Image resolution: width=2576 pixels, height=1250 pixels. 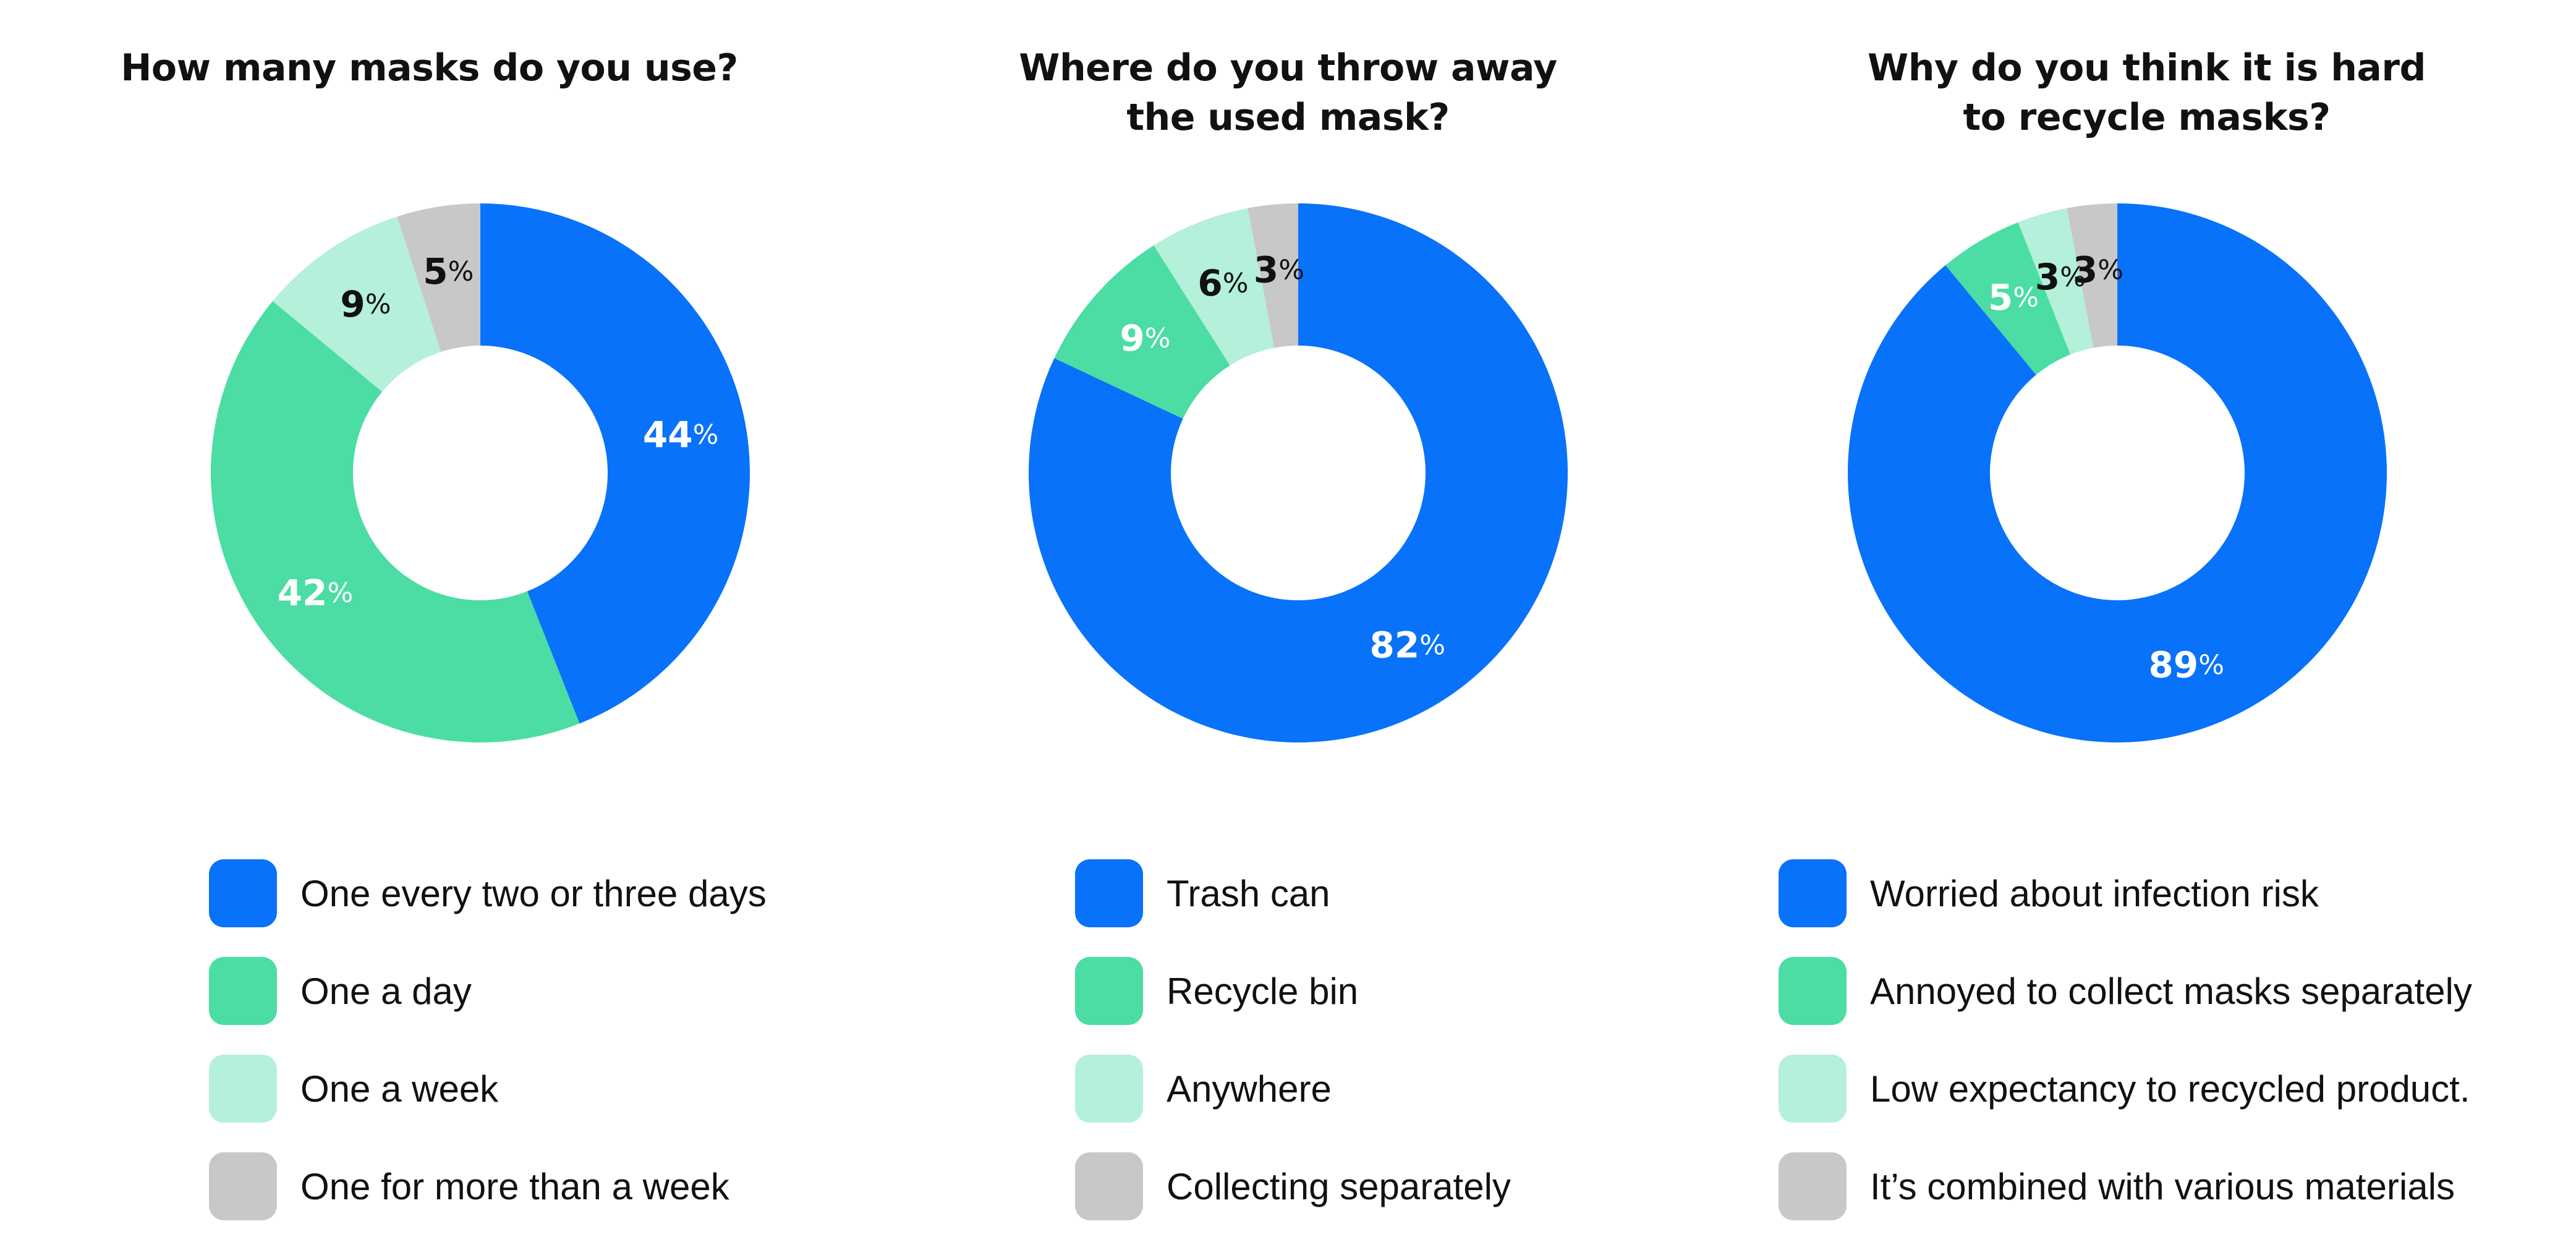 What do you see at coordinates (480, 472) in the screenshot?
I see `donut-chart-mask-usage: 44% 42% 9% 5%` at bounding box center [480, 472].